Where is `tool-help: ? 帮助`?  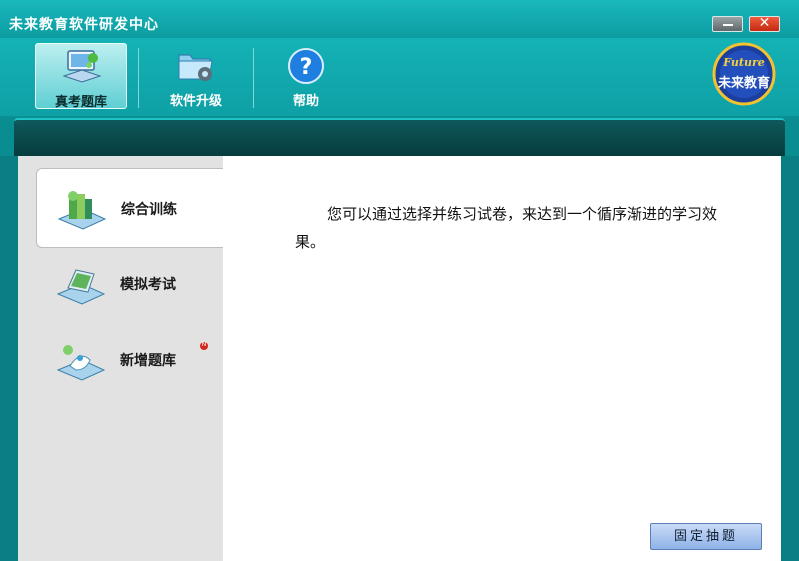
tool-help: ? 帮助 is located at coordinates (306, 76).